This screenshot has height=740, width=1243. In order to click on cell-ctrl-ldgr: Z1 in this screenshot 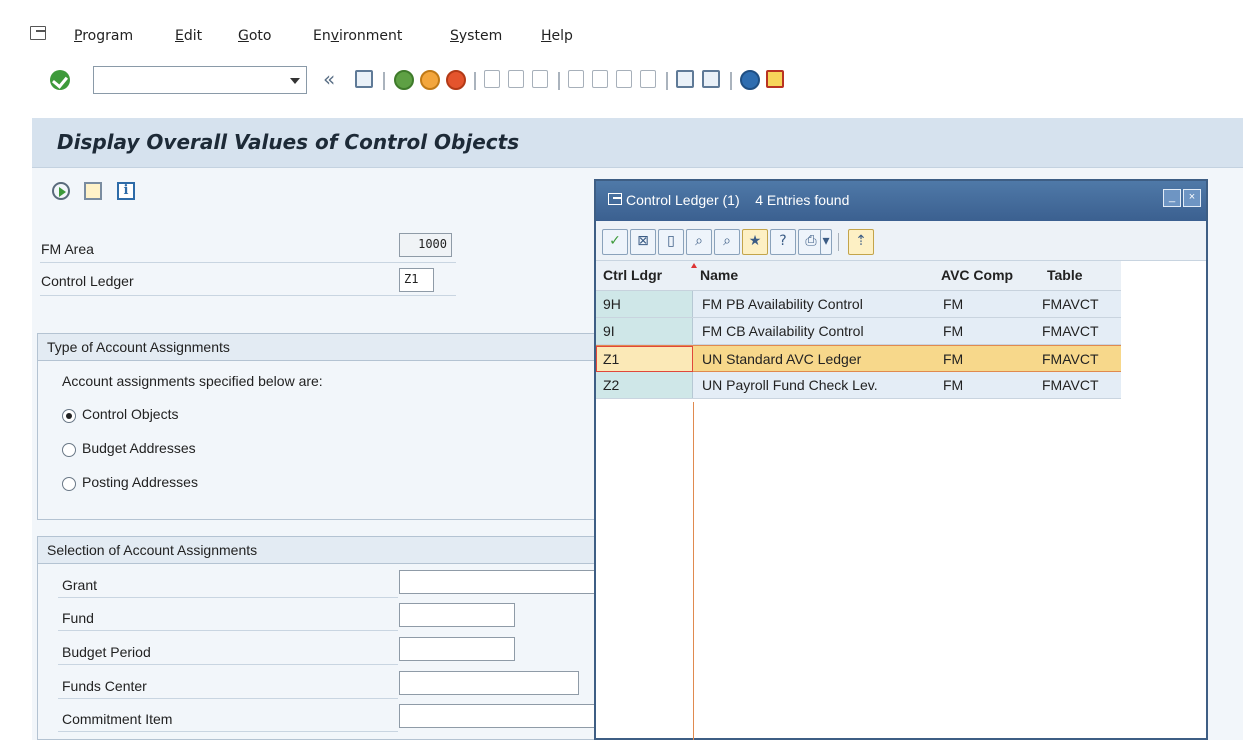, I will do `click(611, 359)`.